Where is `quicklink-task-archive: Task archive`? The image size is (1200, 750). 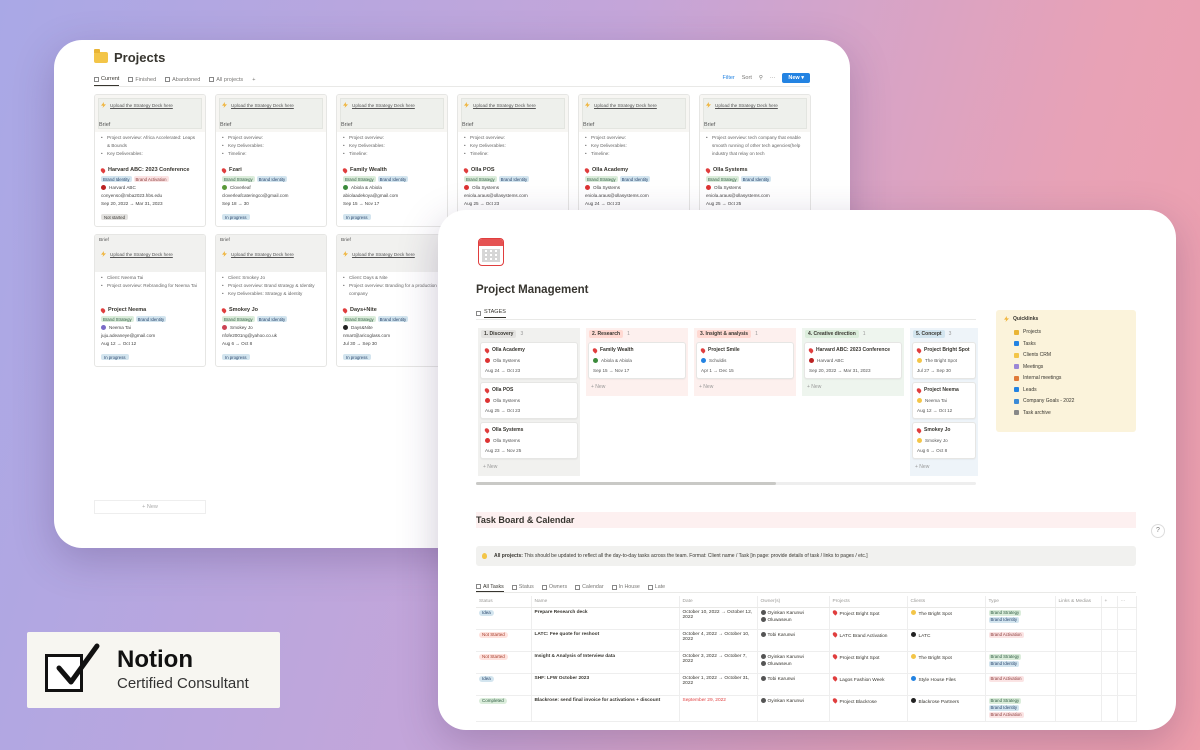
quicklink-task-archive: Task archive is located at coordinates (1071, 413).